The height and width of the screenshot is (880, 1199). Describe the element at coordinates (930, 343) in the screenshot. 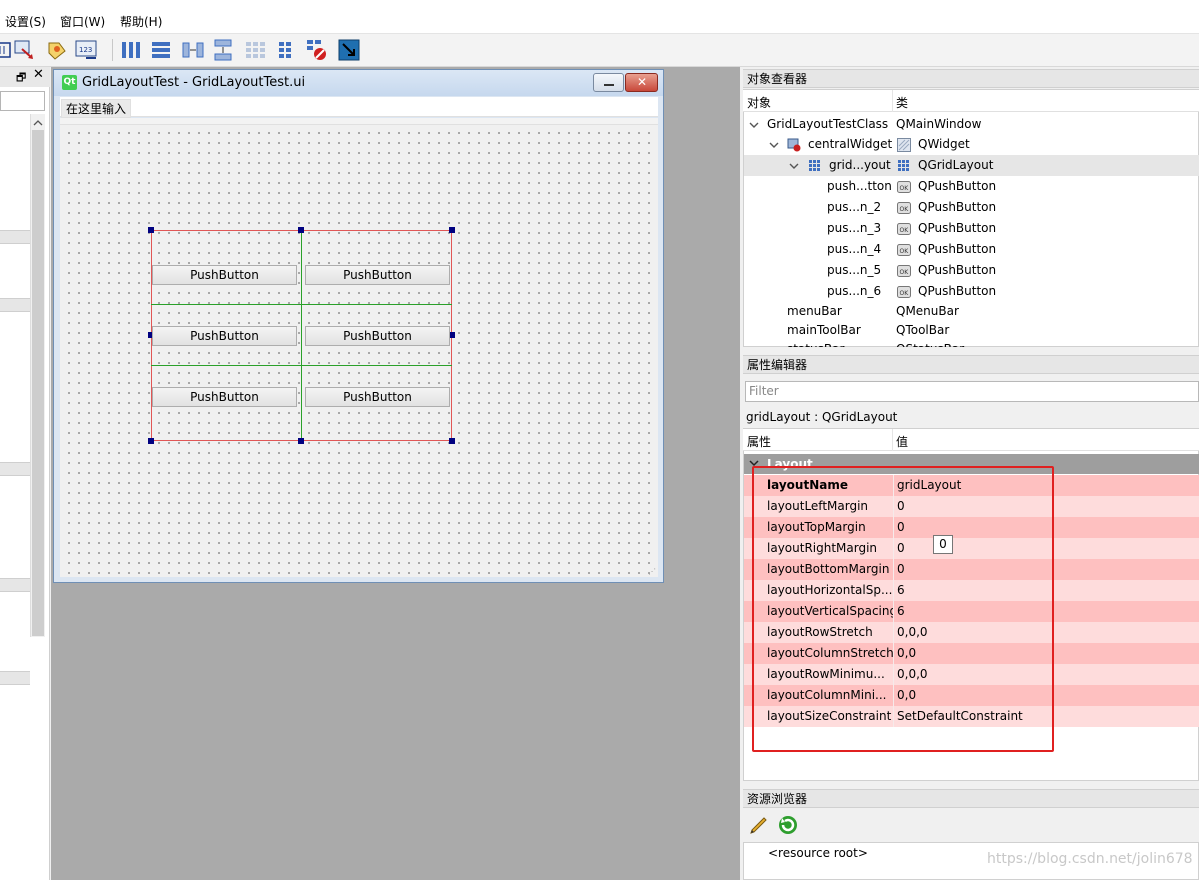

I see `object-class: QStatusBar` at that location.